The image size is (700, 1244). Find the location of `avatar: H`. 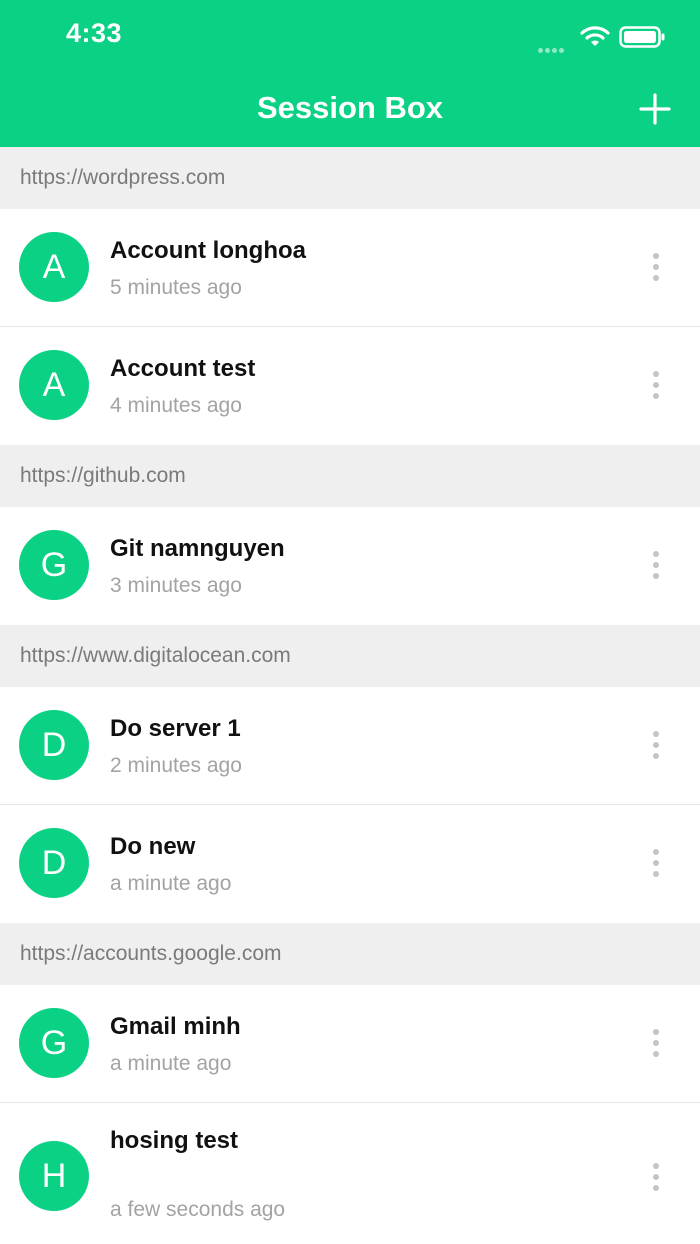

avatar: H is located at coordinates (54, 1176).